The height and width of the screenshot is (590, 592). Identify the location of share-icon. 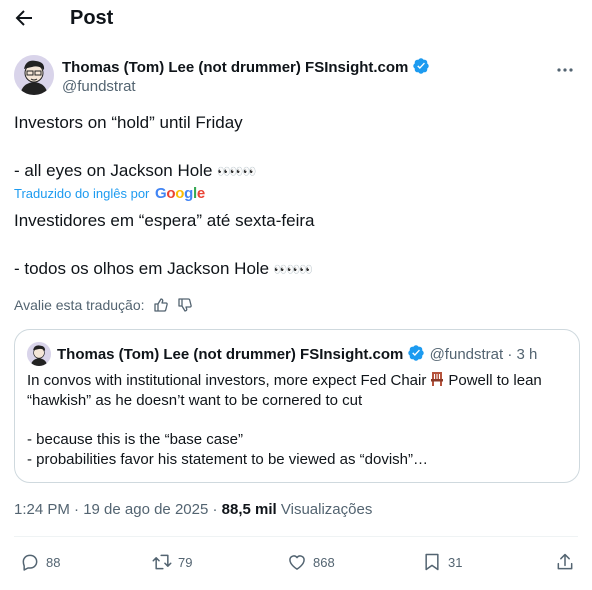
(565, 561).